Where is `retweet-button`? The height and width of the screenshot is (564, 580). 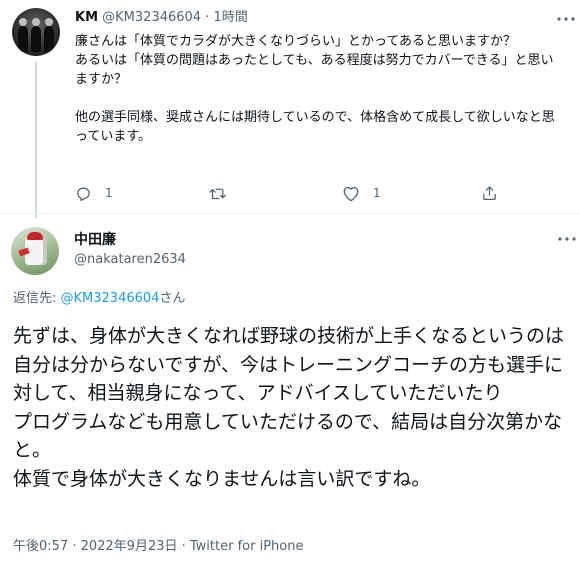
retweet-button is located at coordinates (224, 193).